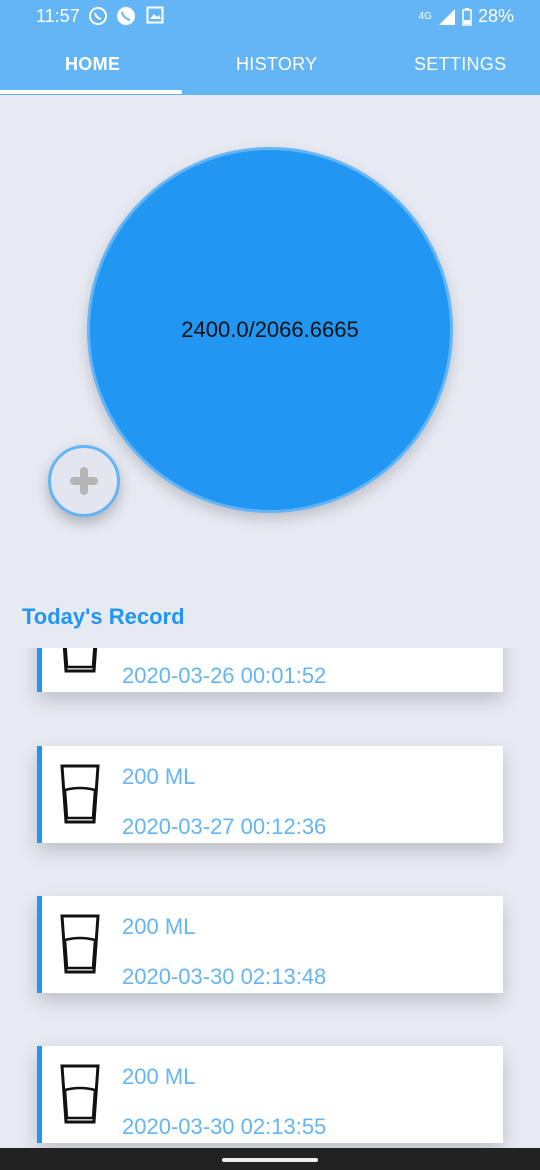 The image size is (540, 1170). What do you see at coordinates (270, 794) in the screenshot?
I see `record-card: 200 ML 2020-03-27 00:12:36` at bounding box center [270, 794].